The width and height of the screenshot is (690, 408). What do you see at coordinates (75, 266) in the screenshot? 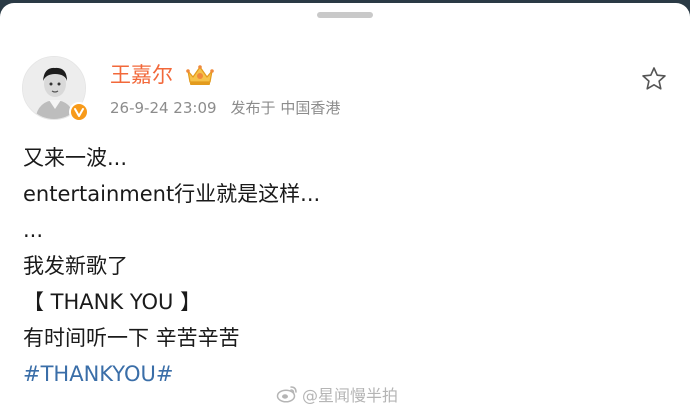
I see `post-text-line: 我发新歌了` at bounding box center [75, 266].